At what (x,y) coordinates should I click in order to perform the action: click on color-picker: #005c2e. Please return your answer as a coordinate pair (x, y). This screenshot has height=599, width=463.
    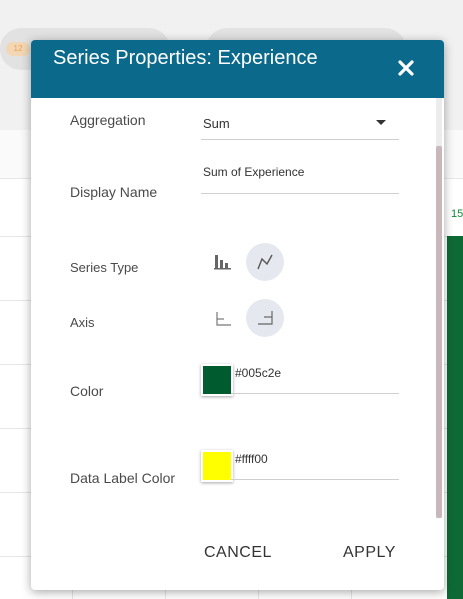
    Looking at the image, I should click on (300, 379).